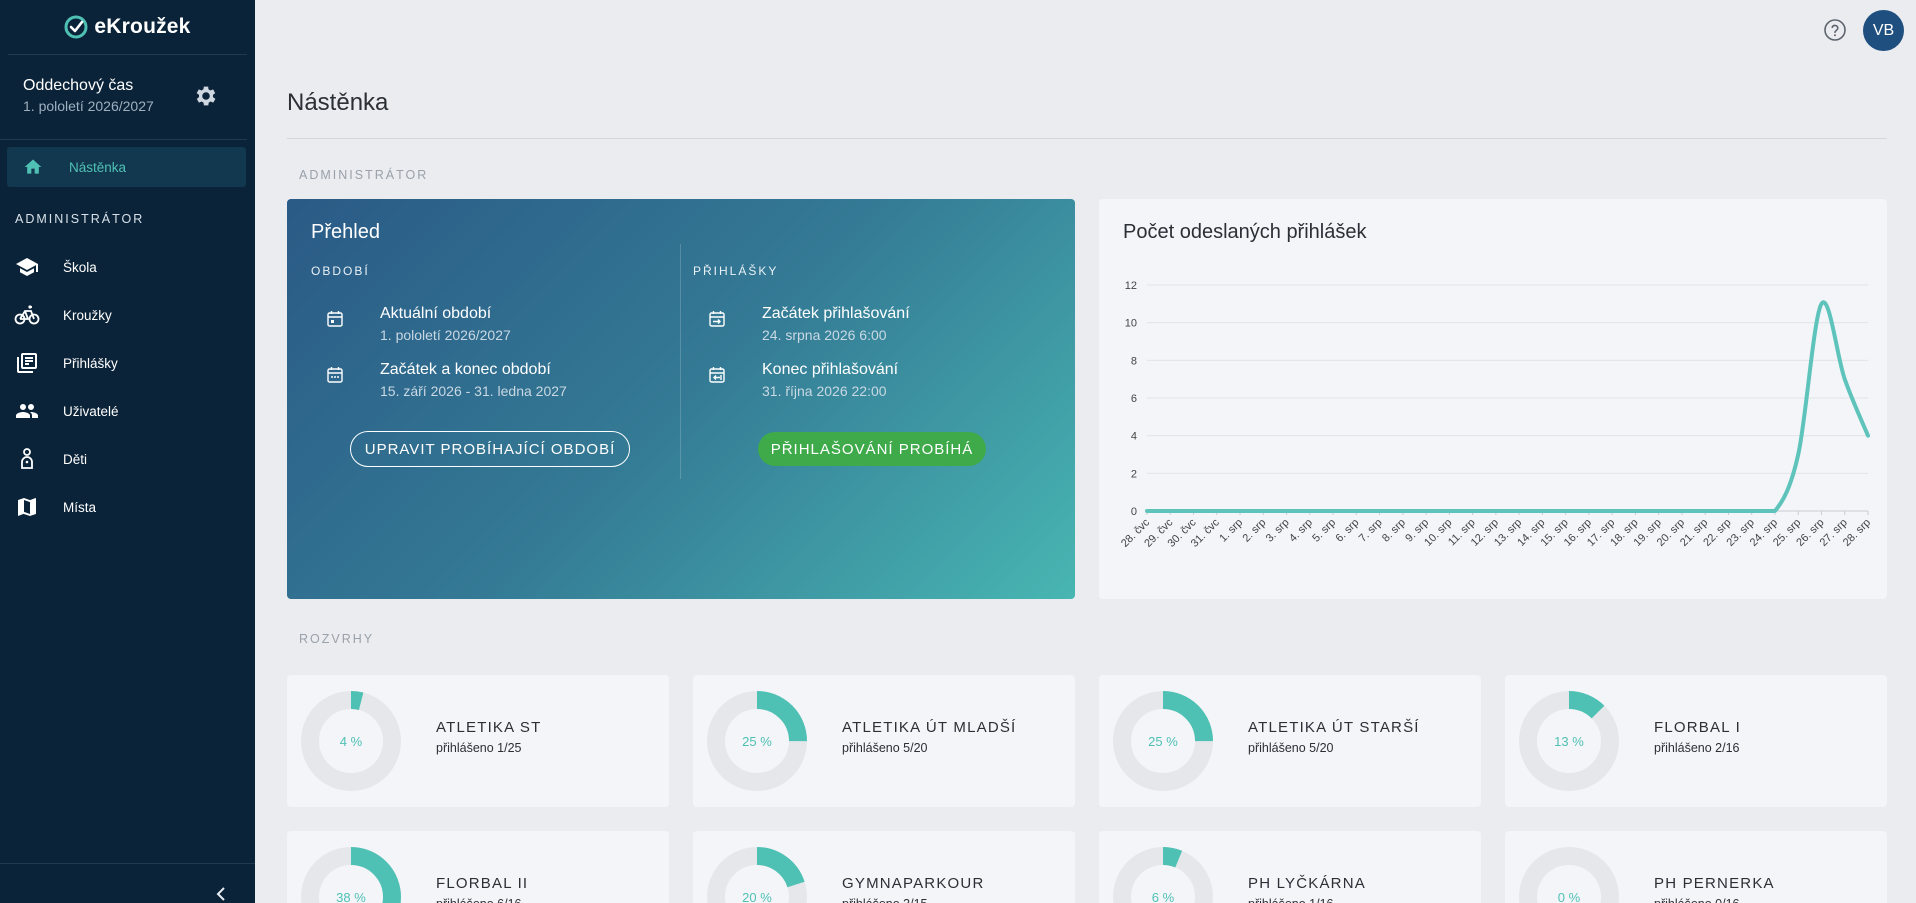 The height and width of the screenshot is (903, 1916). I want to click on schedule-registered-count: přihlášeno 0/16, so click(1696, 900).